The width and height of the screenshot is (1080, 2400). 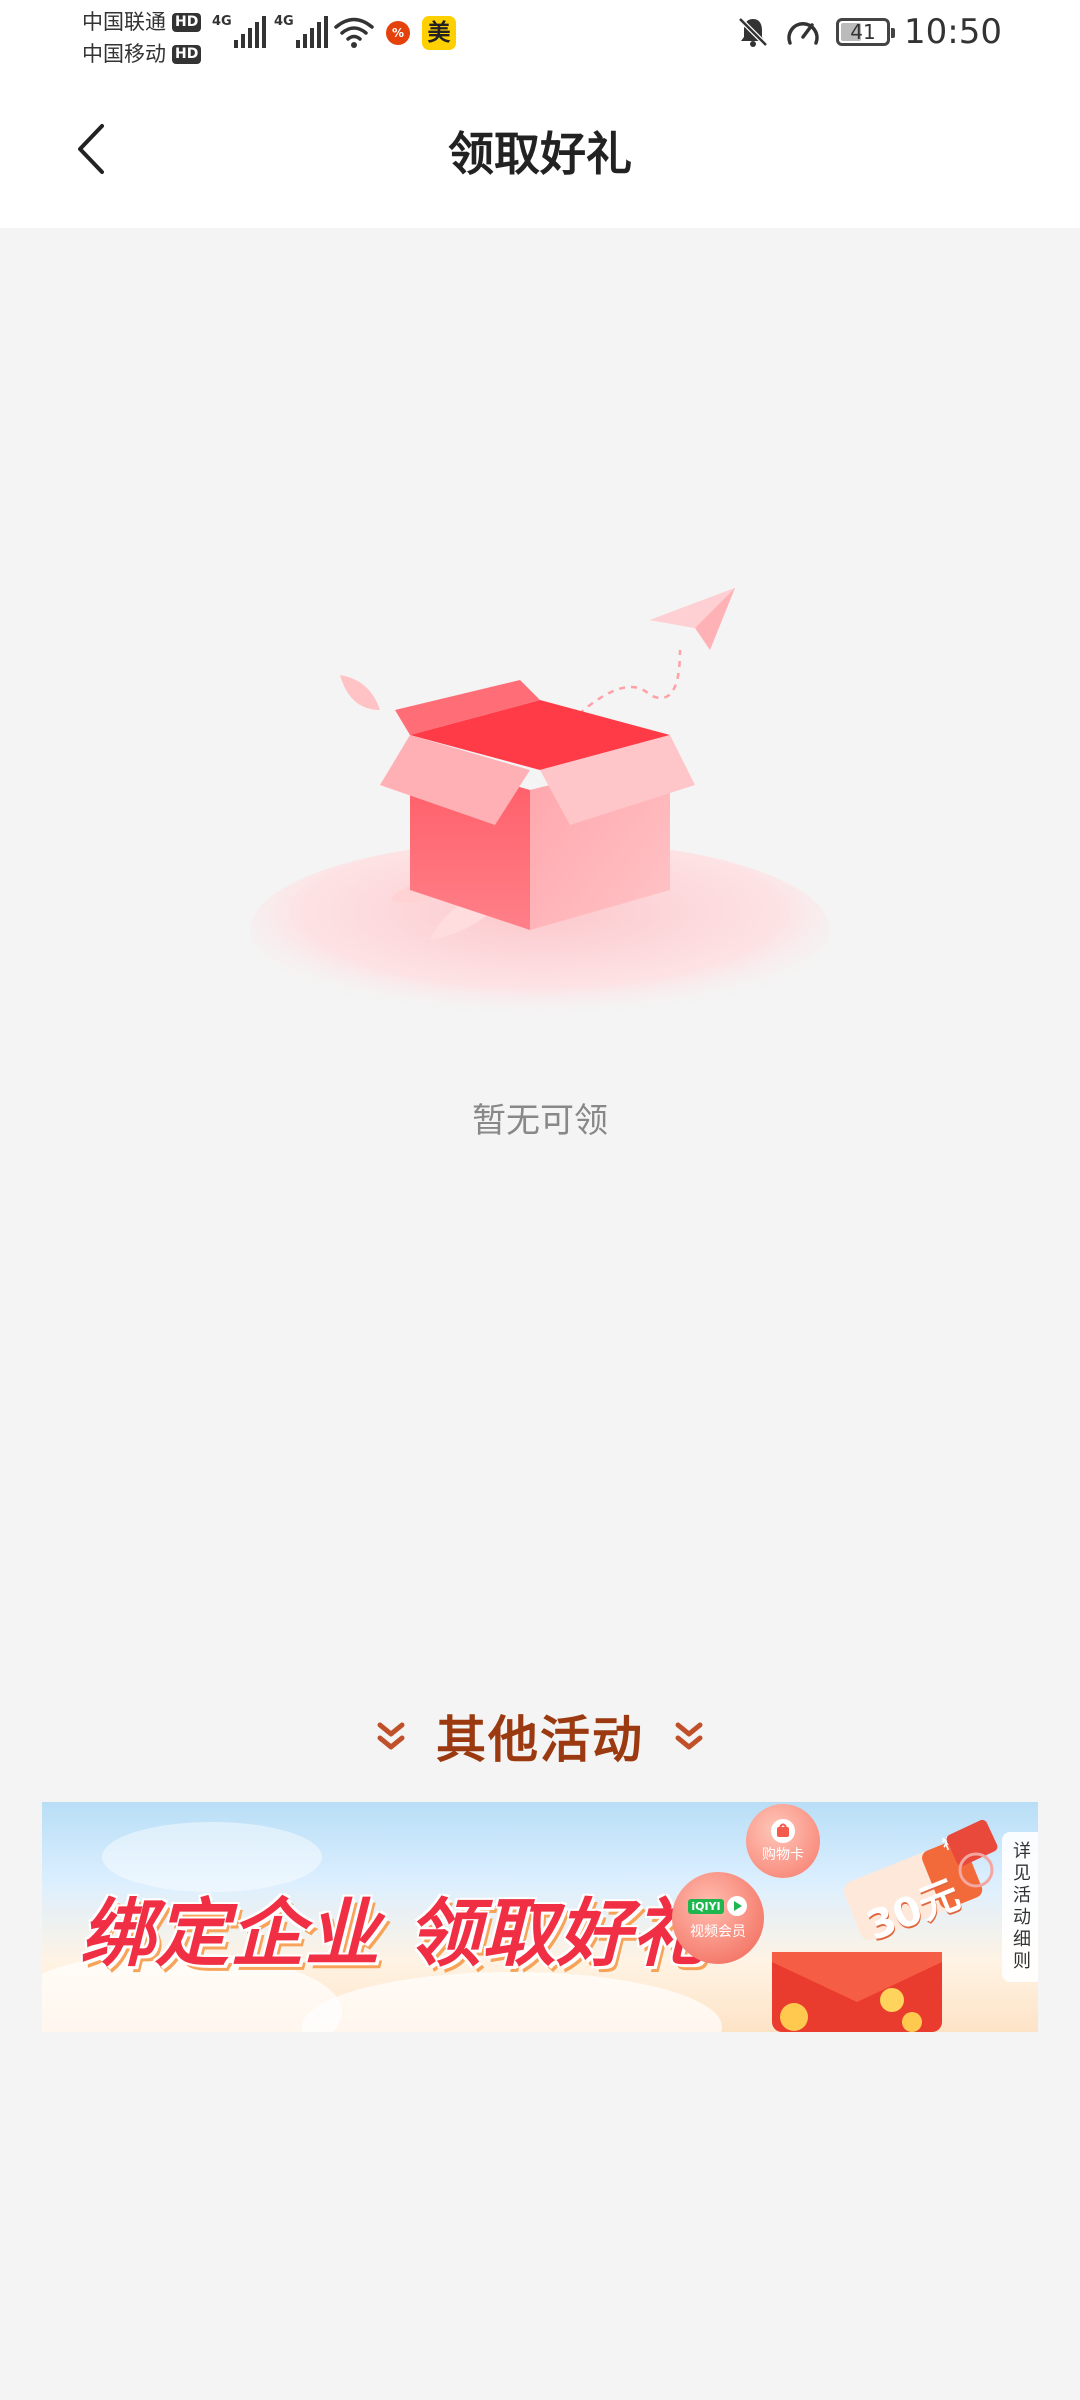 I want to click on section-title: 其他活动, so click(x=540, y=1740).